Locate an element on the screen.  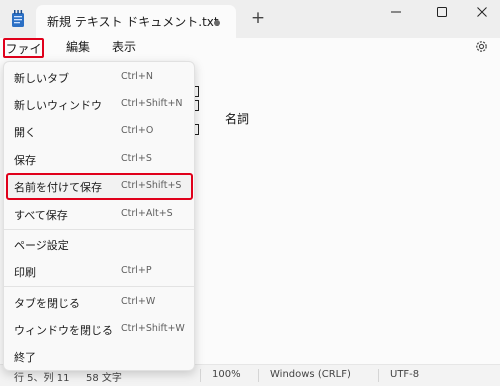
minimize-icon is located at coordinates (396, 12).